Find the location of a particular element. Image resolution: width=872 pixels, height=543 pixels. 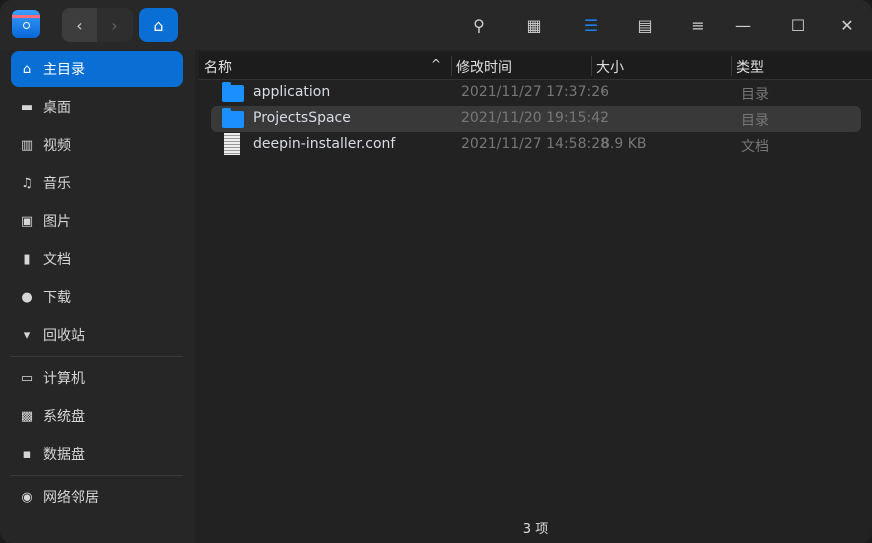

menu-button: ≡ is located at coordinates (698, 25).